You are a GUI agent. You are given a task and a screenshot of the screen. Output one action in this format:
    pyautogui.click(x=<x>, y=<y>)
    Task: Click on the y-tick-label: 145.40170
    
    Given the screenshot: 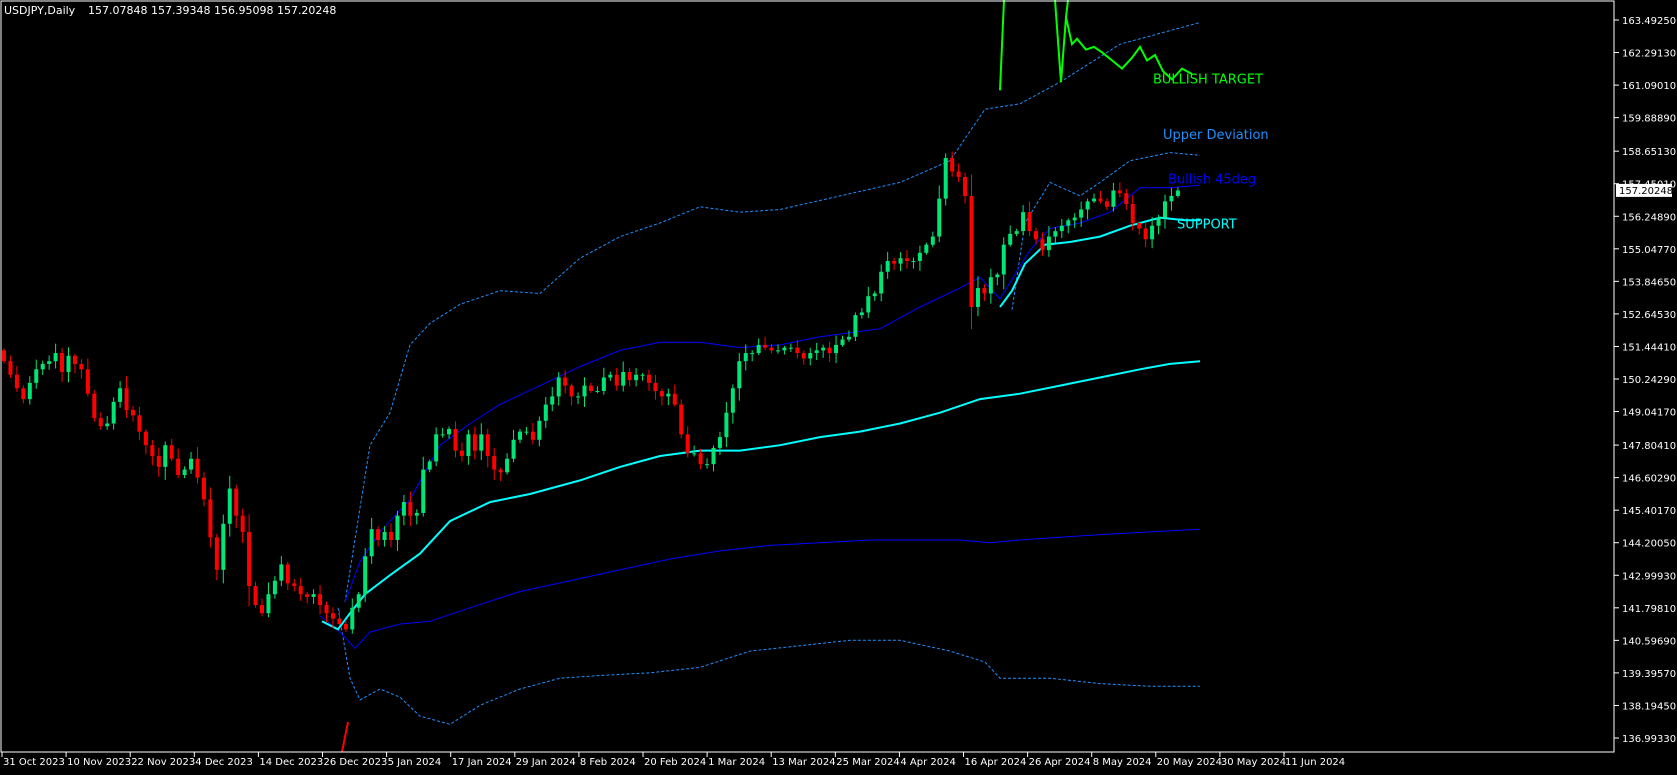 What is the action you would take?
    pyautogui.click(x=1649, y=511)
    